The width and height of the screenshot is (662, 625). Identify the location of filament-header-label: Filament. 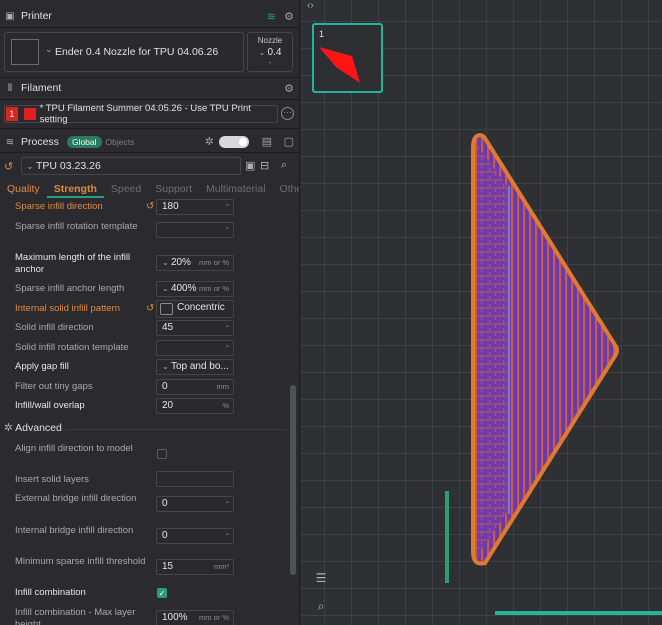
(41, 88).